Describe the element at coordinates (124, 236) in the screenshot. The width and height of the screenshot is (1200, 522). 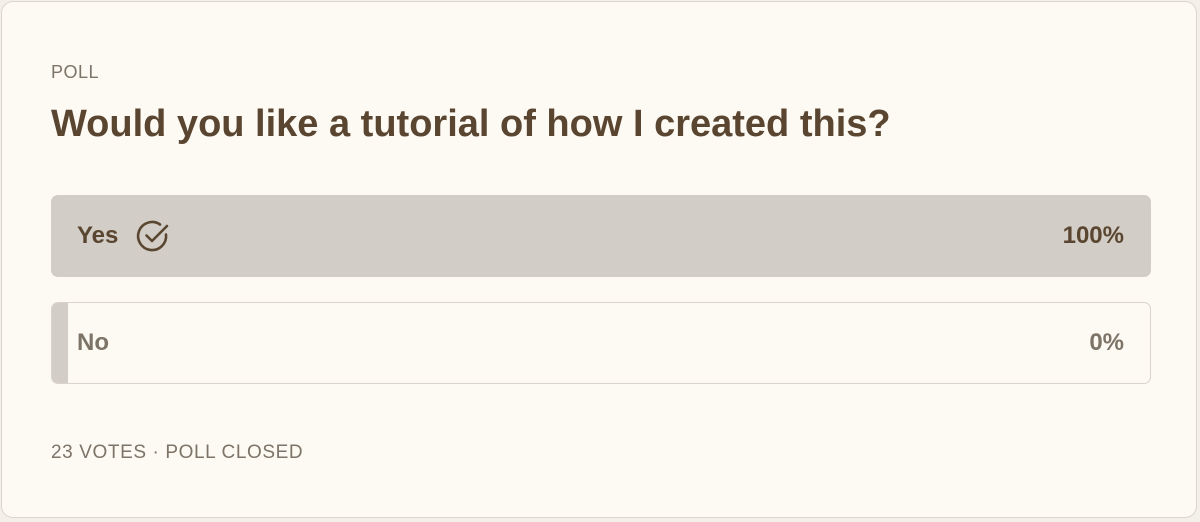
I see `poll-option-yes-label-group: Yes` at that location.